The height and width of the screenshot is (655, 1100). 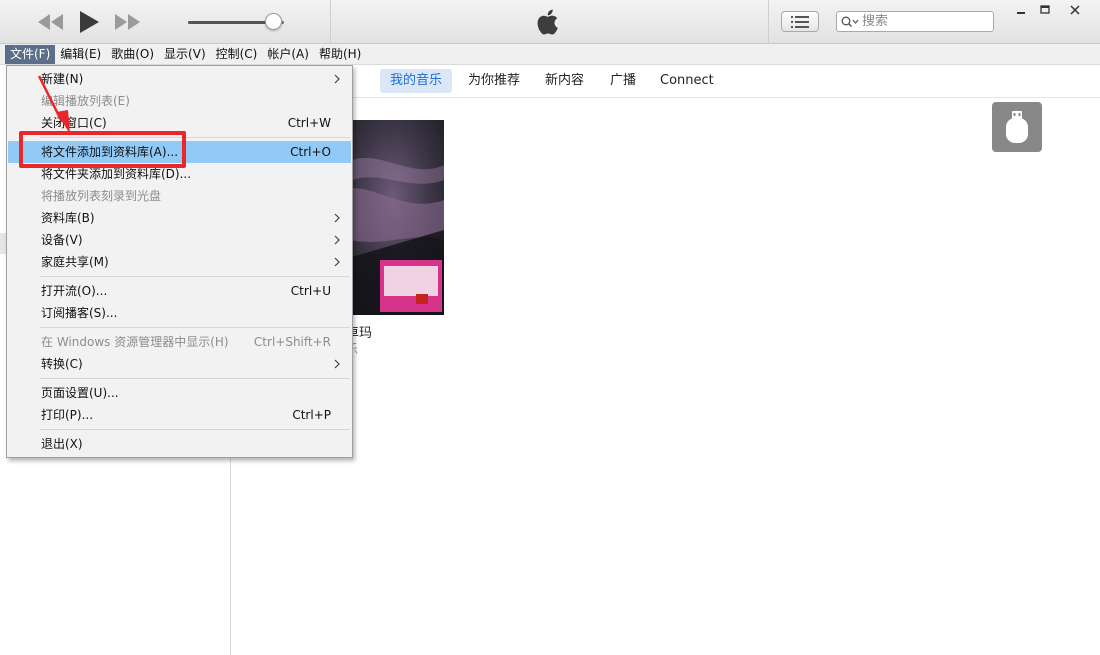 I want to click on player-toolbar, so click(x=550, y=22).